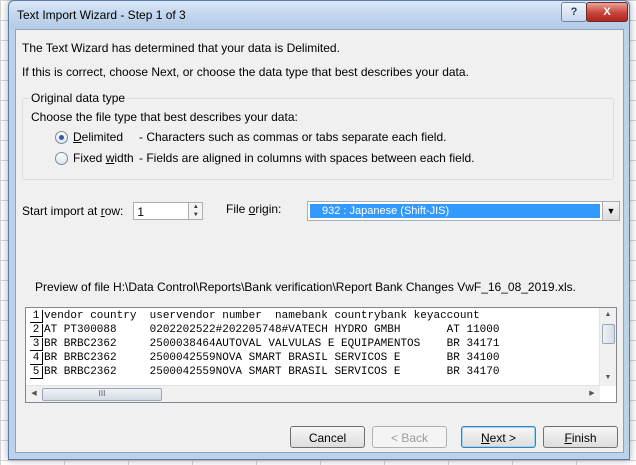  Describe the element at coordinates (103, 158) in the screenshot. I see `radio-fixed-width-label: Fixed width` at that location.